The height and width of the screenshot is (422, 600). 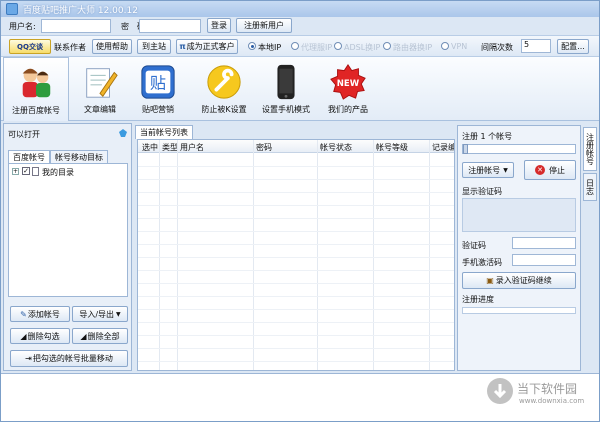 I want to click on col-password: 密码, so click(x=264, y=147).